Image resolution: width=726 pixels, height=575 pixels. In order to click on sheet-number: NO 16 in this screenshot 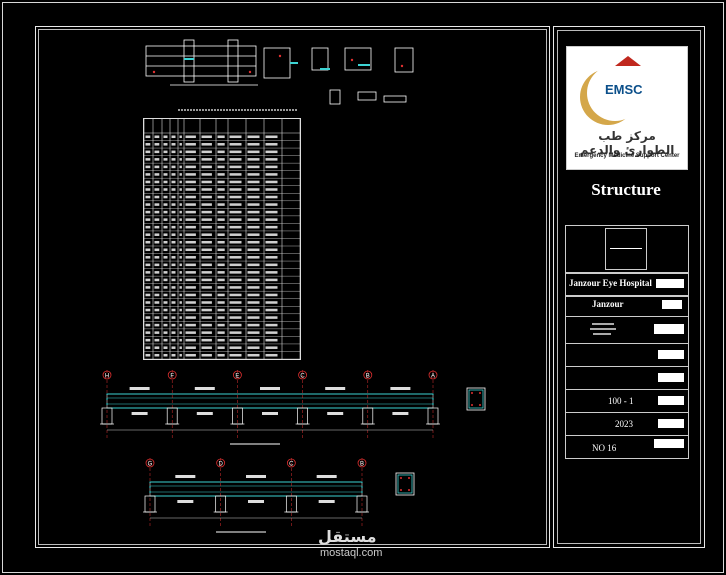, I will do `click(604, 448)`.